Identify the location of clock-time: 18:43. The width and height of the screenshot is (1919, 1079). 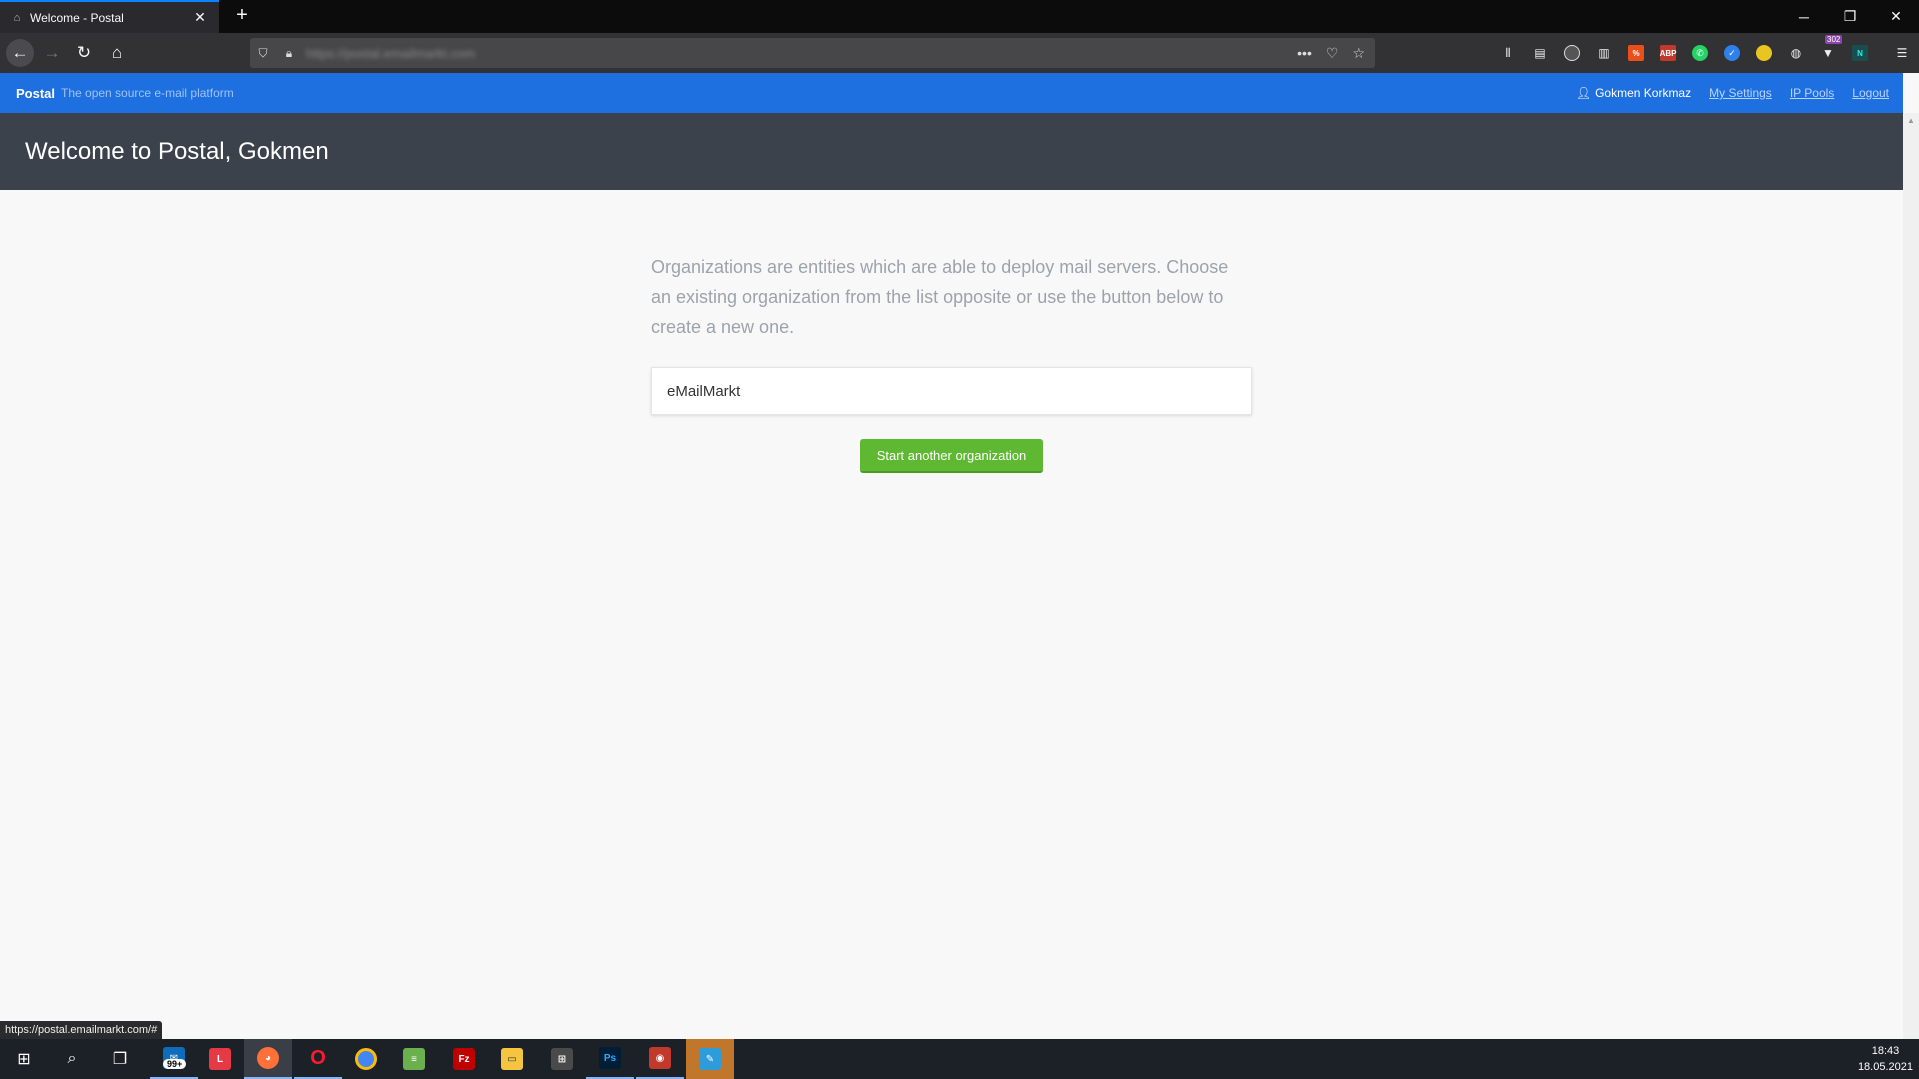
(1885, 1051).